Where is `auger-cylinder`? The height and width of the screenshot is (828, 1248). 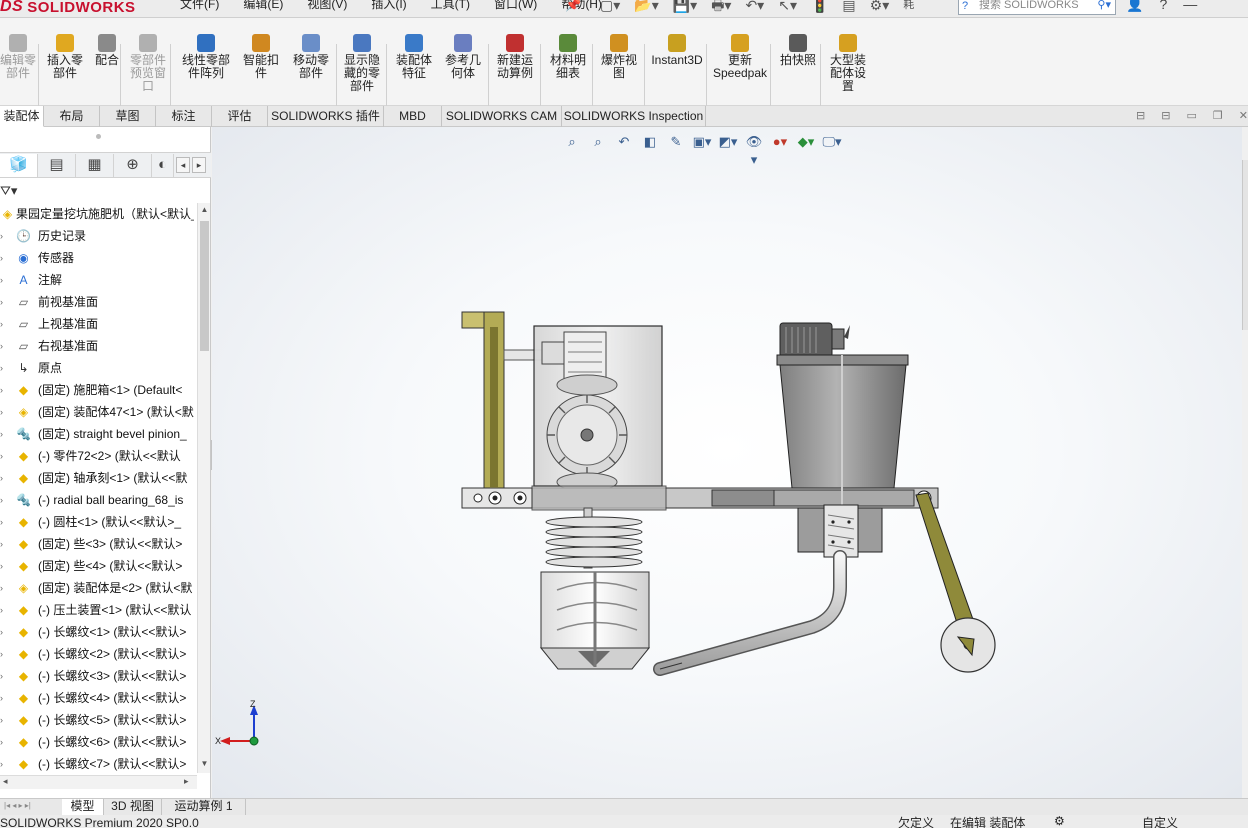 auger-cylinder is located at coordinates (595, 620).